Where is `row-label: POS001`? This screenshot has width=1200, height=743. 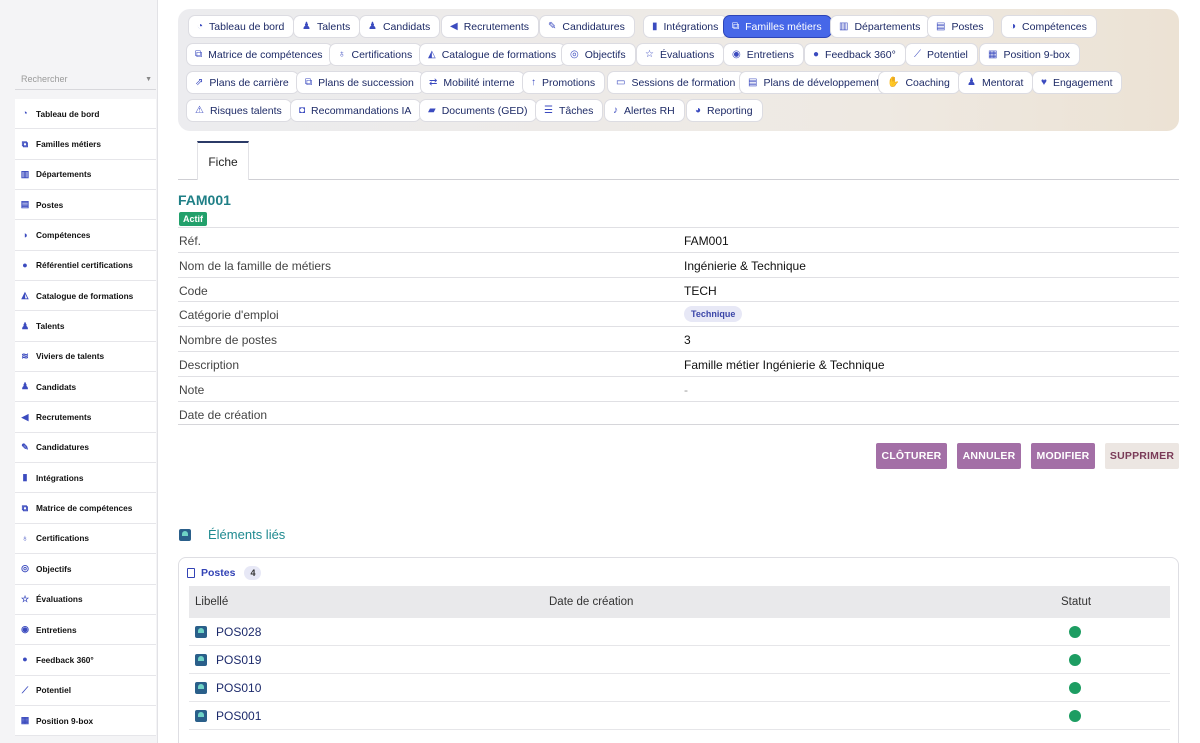
row-label: POS001 is located at coordinates (238, 716).